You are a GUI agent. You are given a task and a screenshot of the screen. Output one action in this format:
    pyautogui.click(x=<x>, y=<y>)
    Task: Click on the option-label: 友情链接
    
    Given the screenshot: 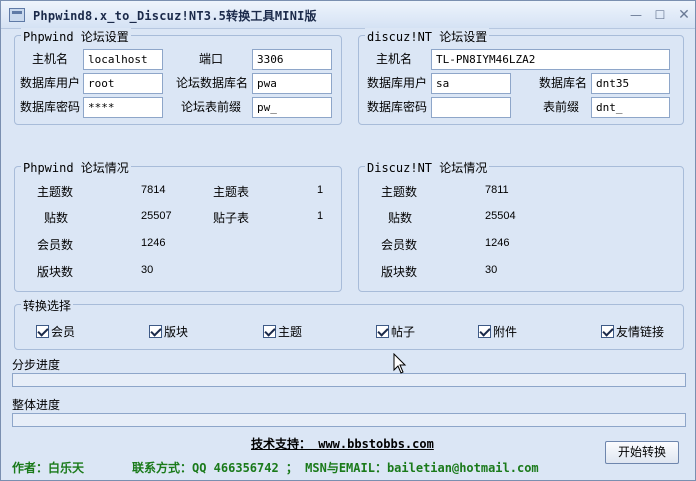 What is the action you would take?
    pyautogui.click(x=640, y=332)
    